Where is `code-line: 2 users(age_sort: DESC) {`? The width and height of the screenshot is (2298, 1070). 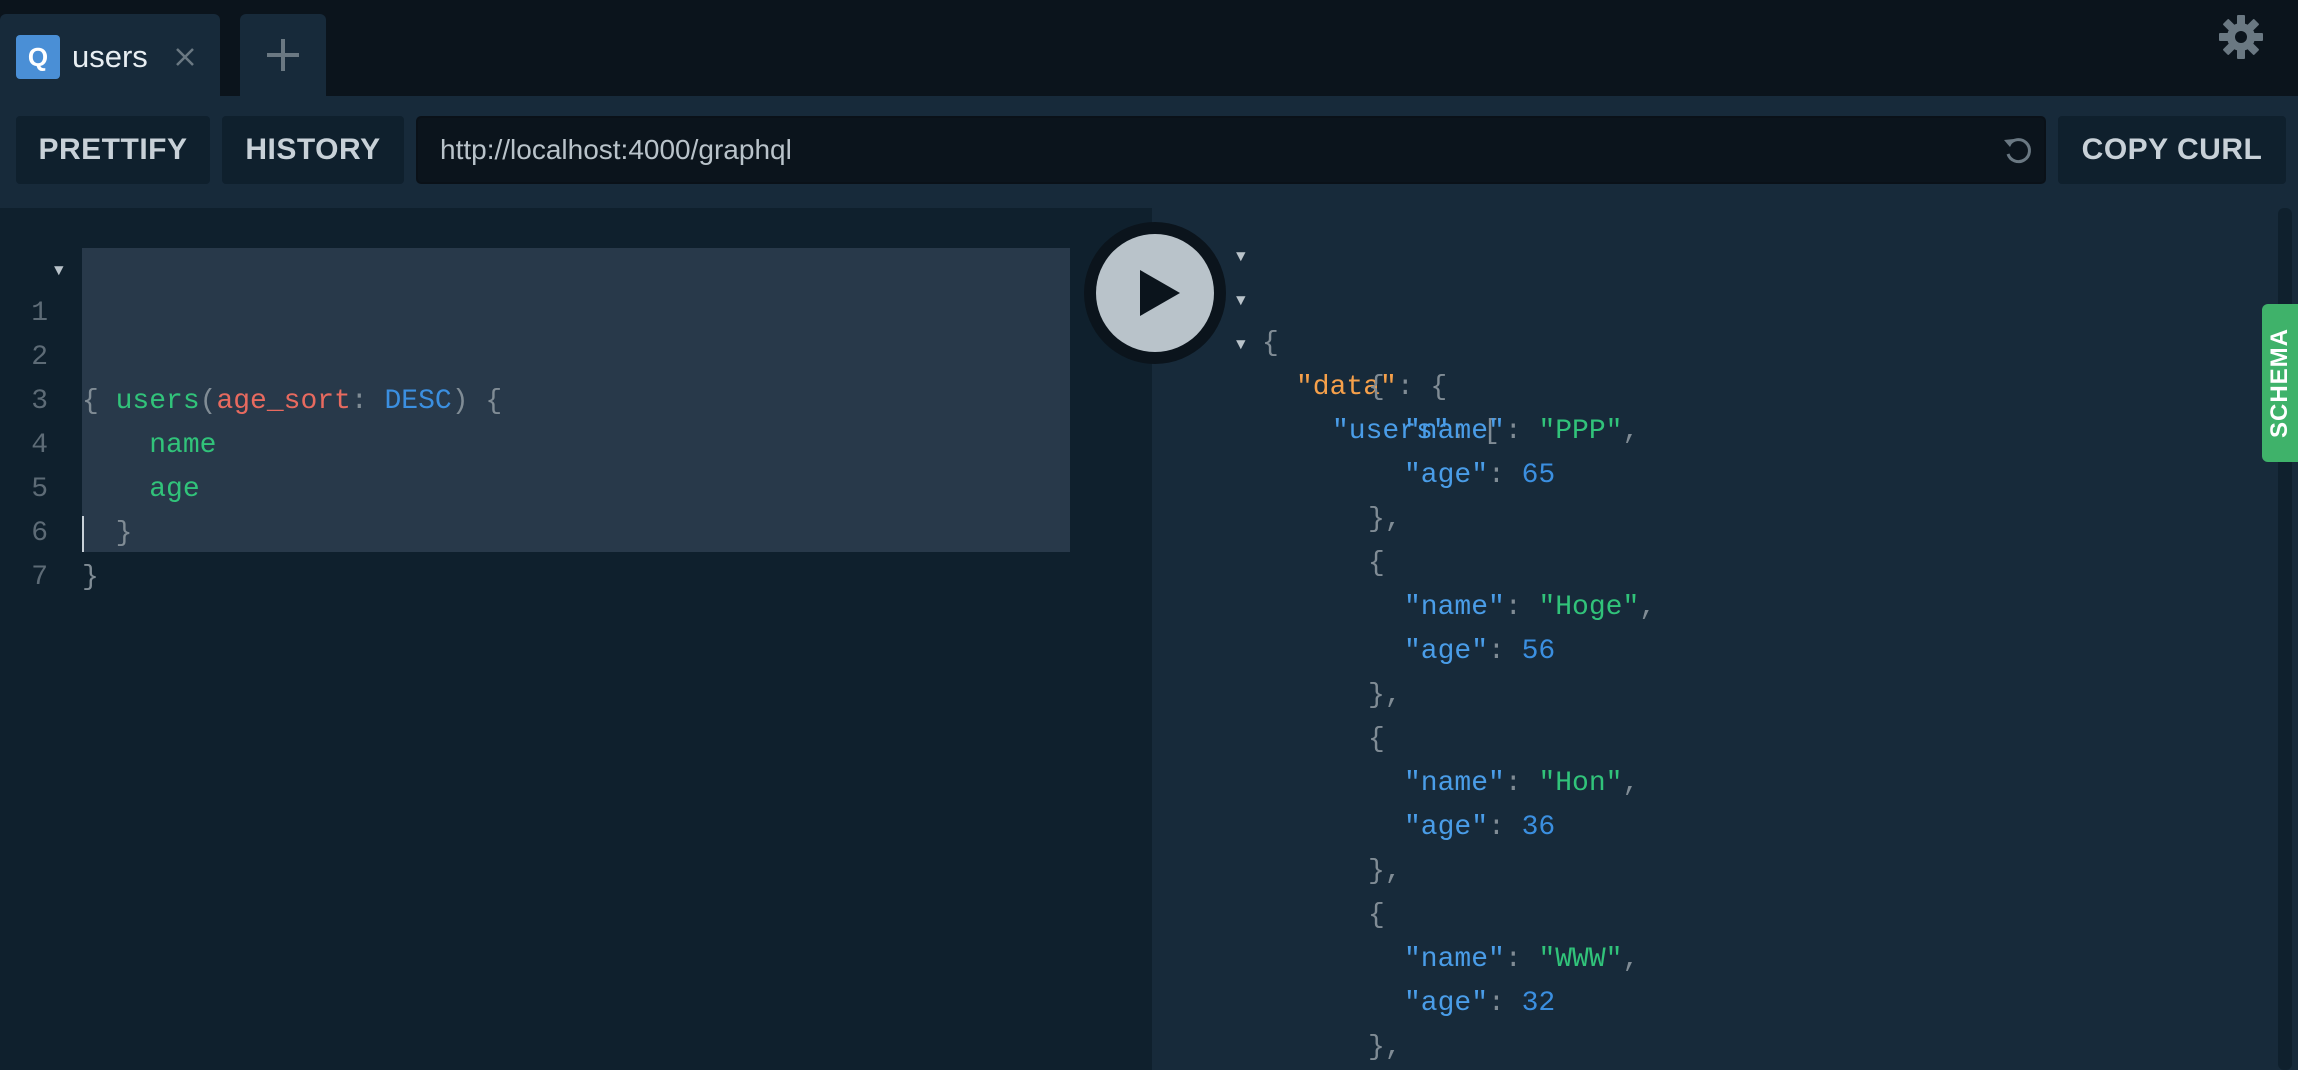
code-line: 2 users(age_sort: DESC) { is located at coordinates (550, 354).